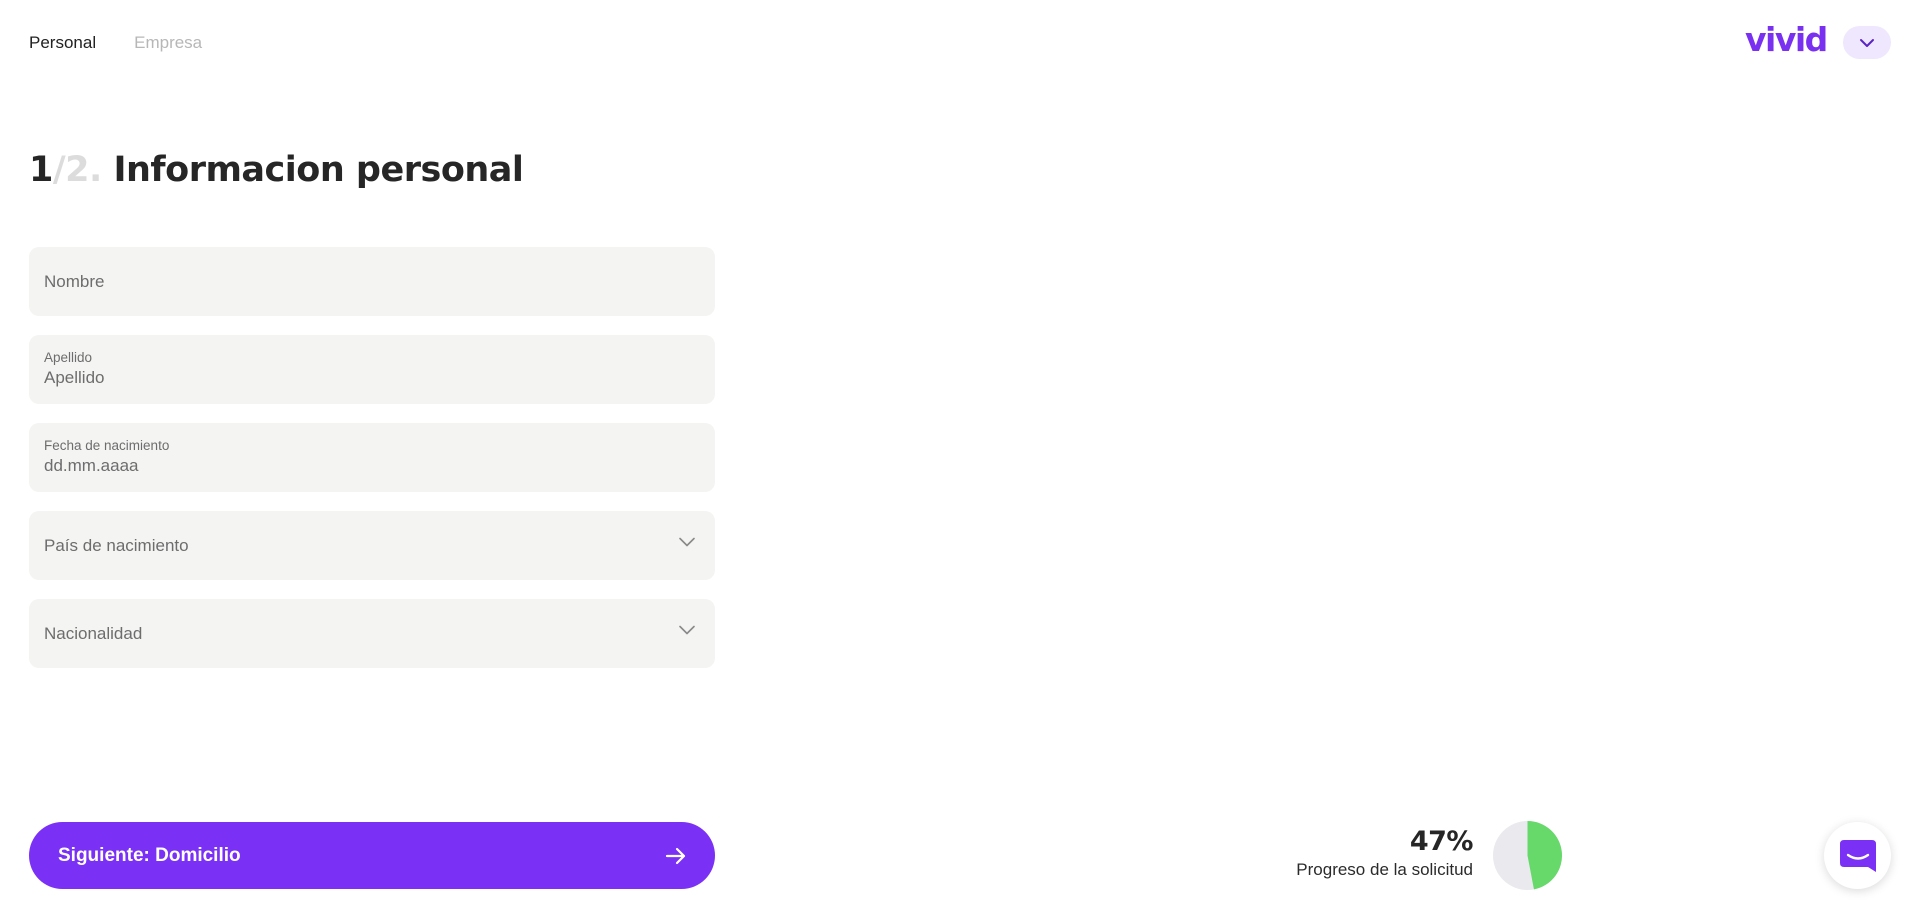  I want to click on progress-pie-fill, so click(1544, 855).